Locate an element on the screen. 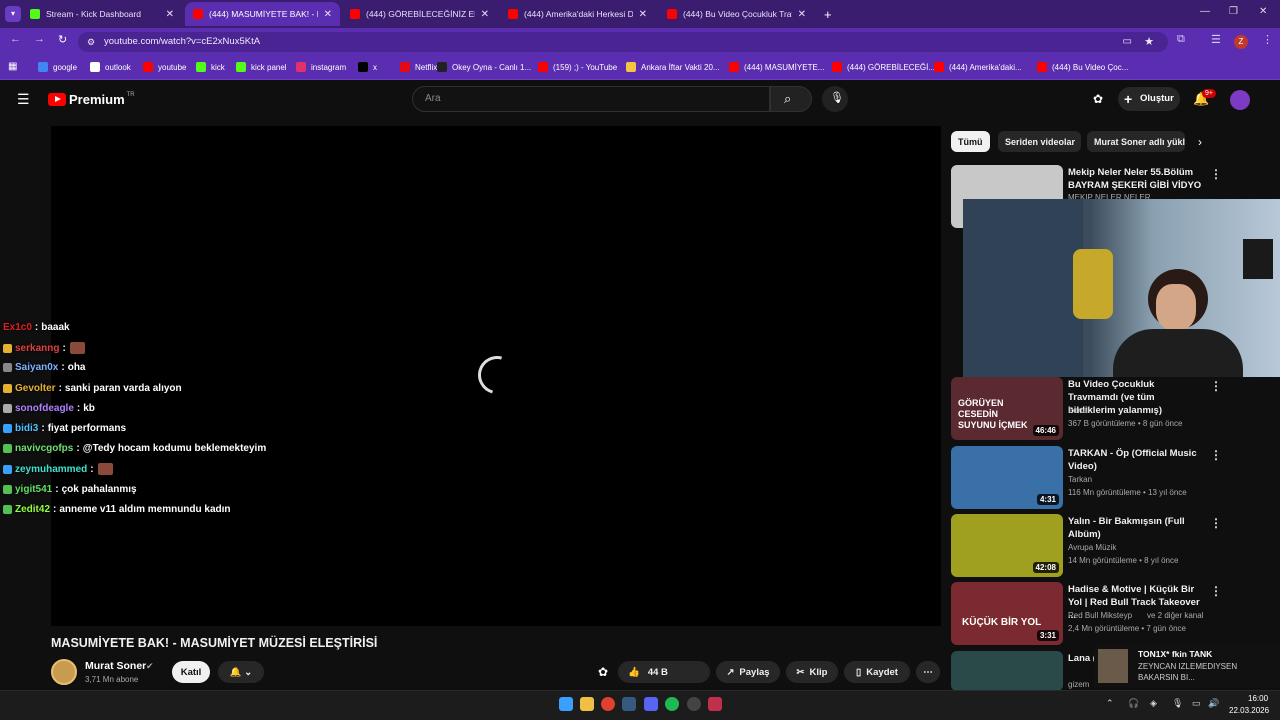 The width and height of the screenshot is (1280, 720). steam-tray-icon: ◈ is located at coordinates (1153, 703).